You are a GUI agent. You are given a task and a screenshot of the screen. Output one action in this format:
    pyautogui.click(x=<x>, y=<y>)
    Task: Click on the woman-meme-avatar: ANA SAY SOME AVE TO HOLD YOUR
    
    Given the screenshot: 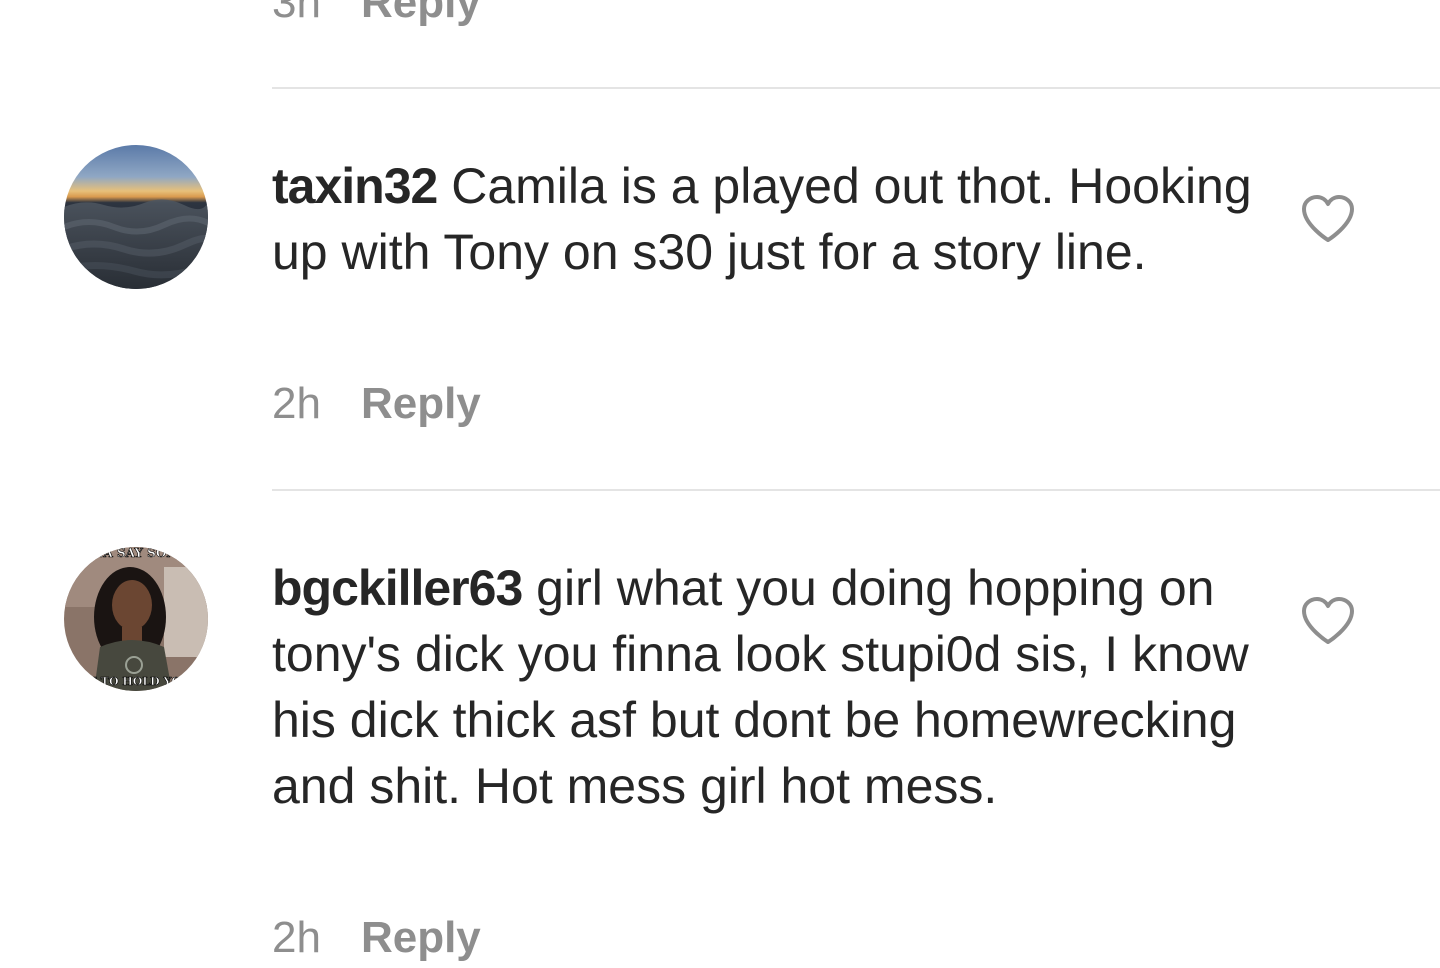 What is the action you would take?
    pyautogui.click(x=136, y=619)
    